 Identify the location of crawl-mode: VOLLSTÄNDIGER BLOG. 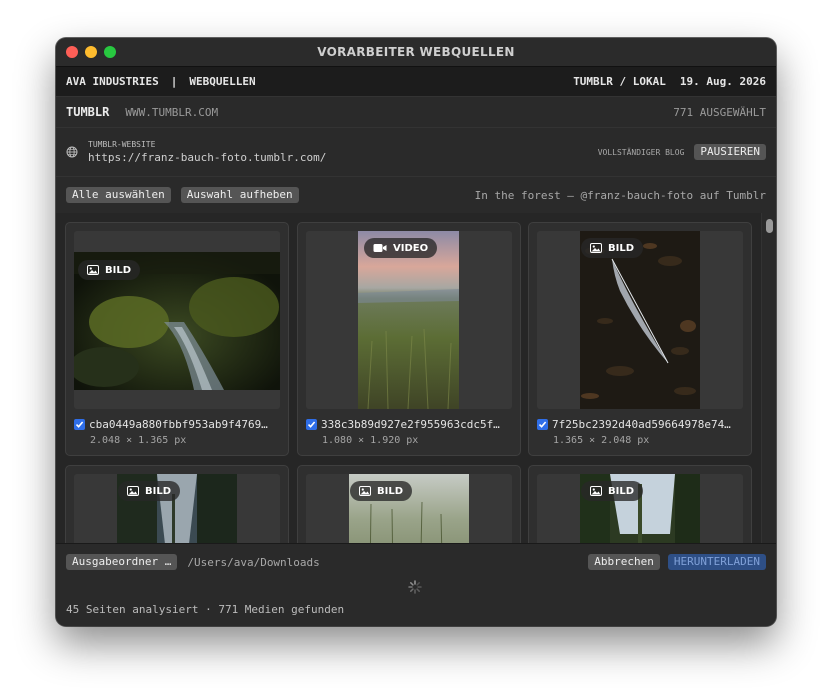
(641, 152).